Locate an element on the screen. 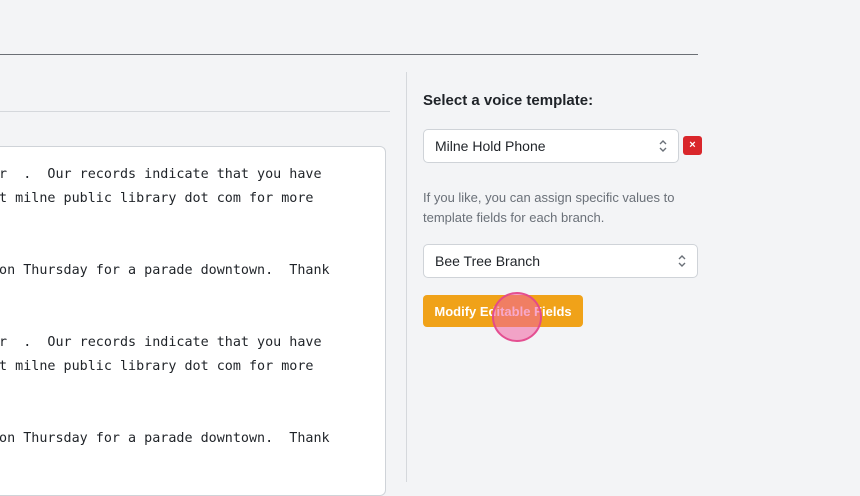  modify-editable-fields-button: Modify Editable Fields is located at coordinates (503, 311).